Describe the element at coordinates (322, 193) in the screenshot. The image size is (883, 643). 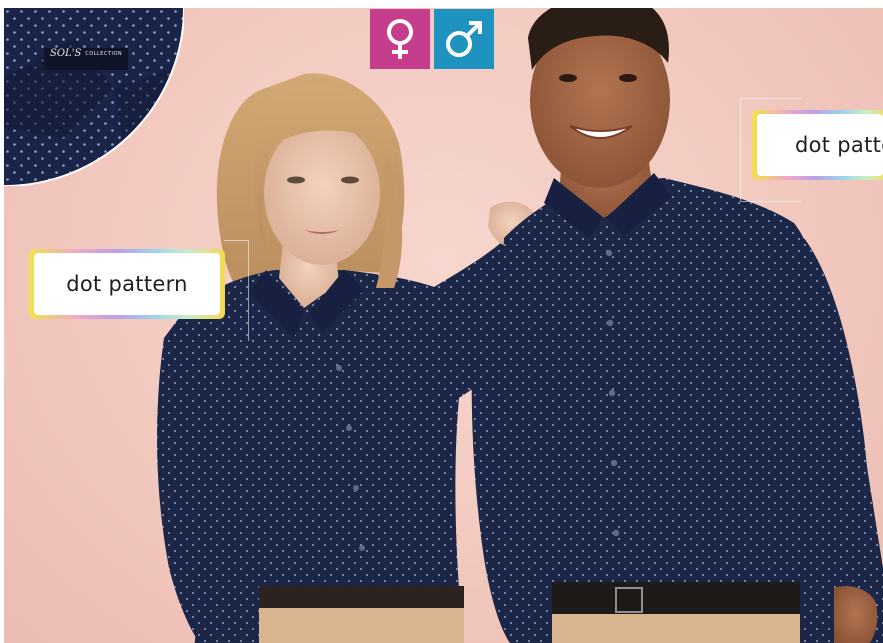
I see `woman-face` at that location.